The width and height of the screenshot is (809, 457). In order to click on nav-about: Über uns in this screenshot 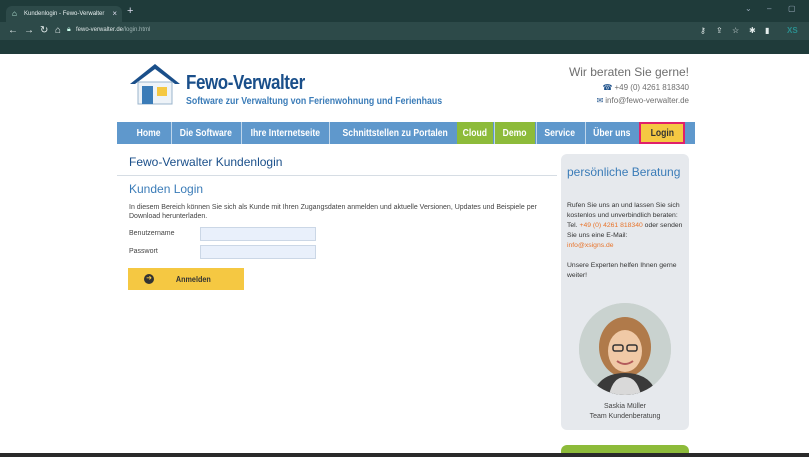, I will do `click(612, 133)`.